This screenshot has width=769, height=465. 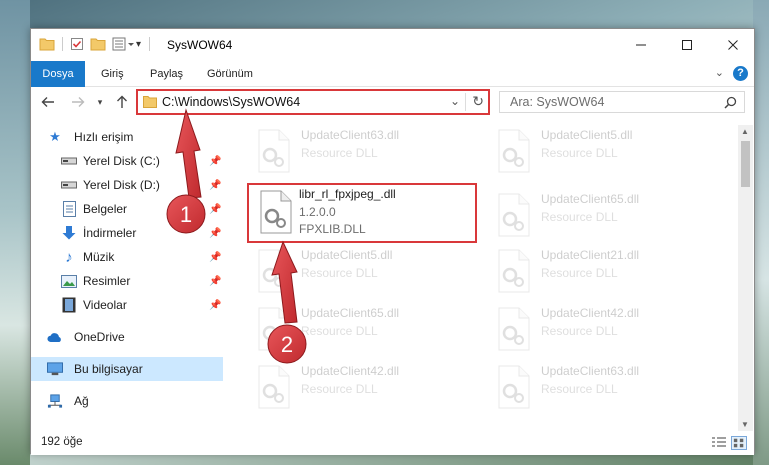 I want to click on expand-ribbon-icon: ⌄, so click(x=719, y=72).